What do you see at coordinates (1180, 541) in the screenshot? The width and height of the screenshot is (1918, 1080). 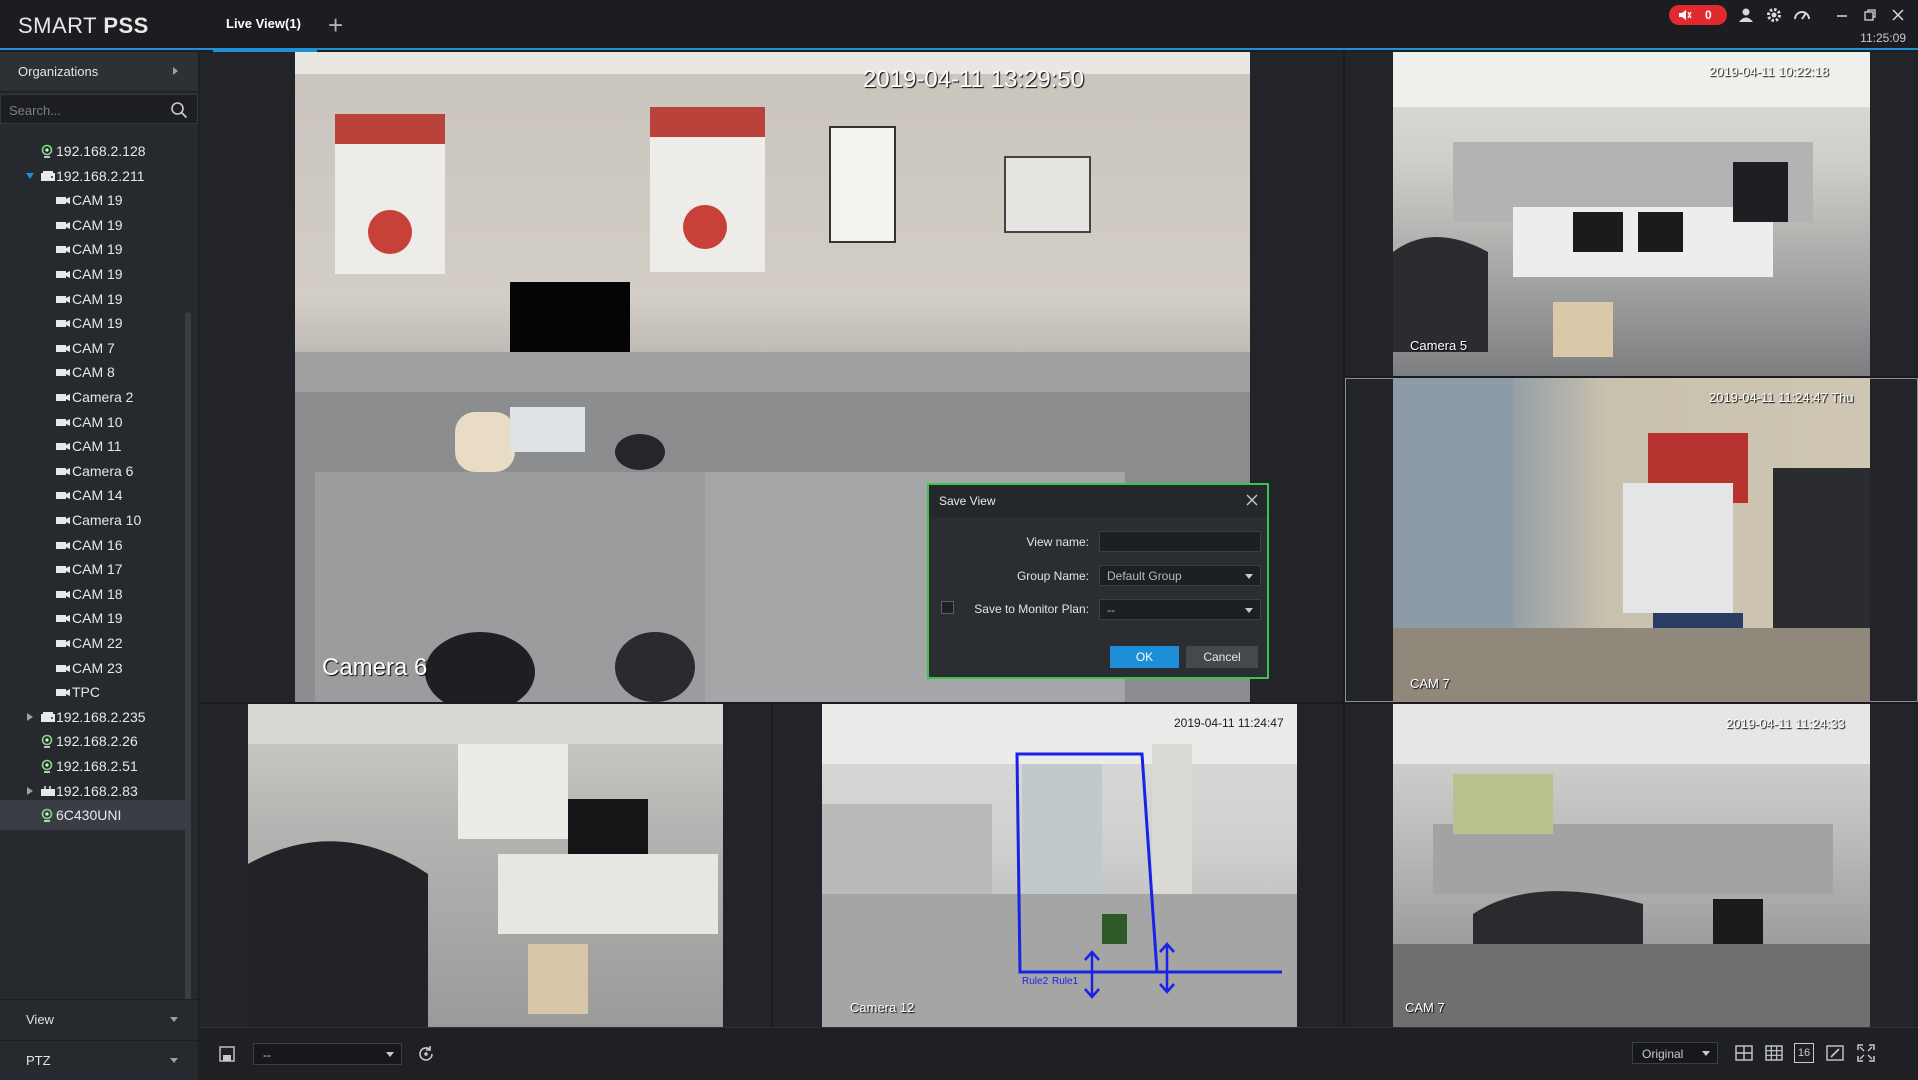 I see `view-name-field` at bounding box center [1180, 541].